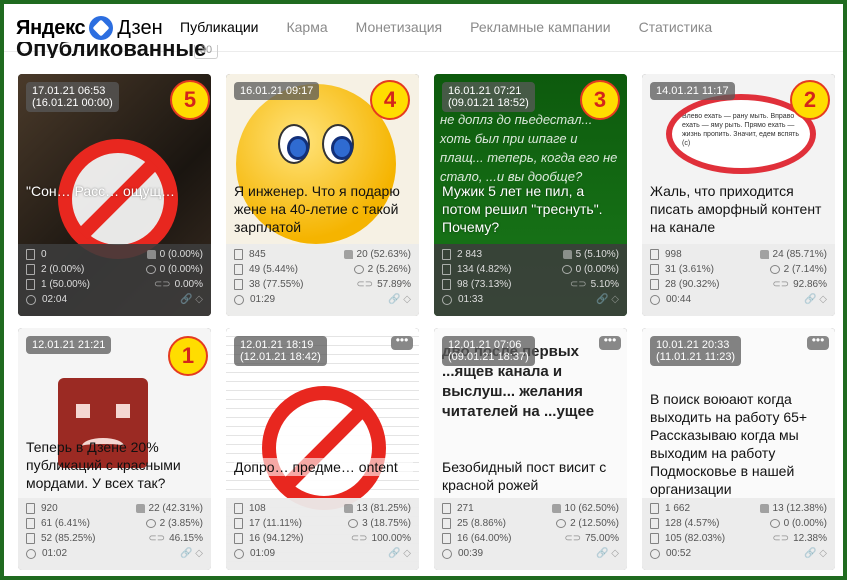  Describe the element at coordinates (322, 523) in the screenshot. I see `stat-row: 17 (11.11%) 3 (18.75%)` at that location.